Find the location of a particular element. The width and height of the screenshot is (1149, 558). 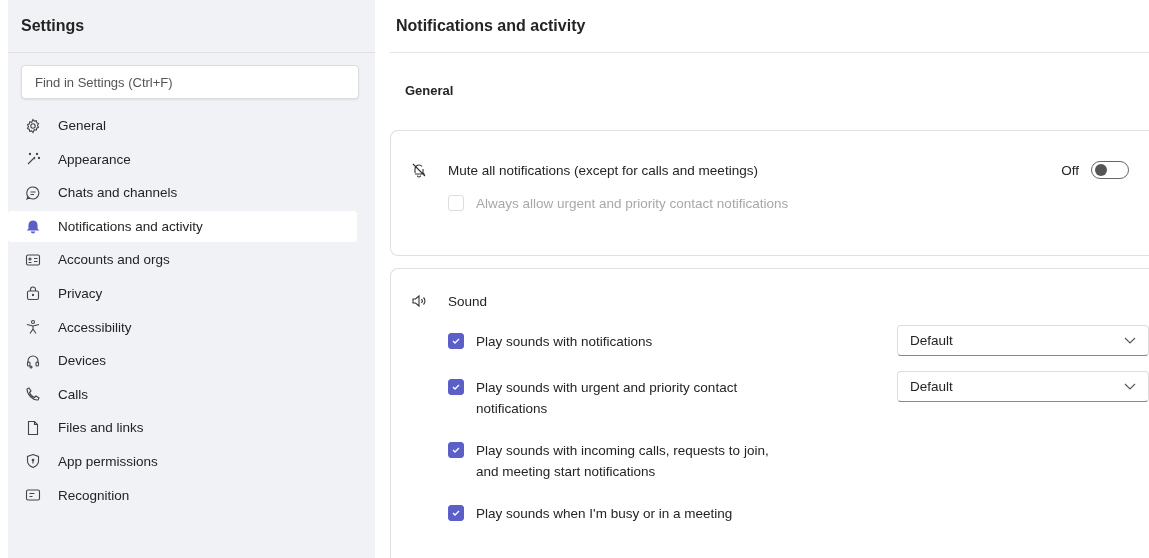

person-icon is located at coordinates (33, 327).